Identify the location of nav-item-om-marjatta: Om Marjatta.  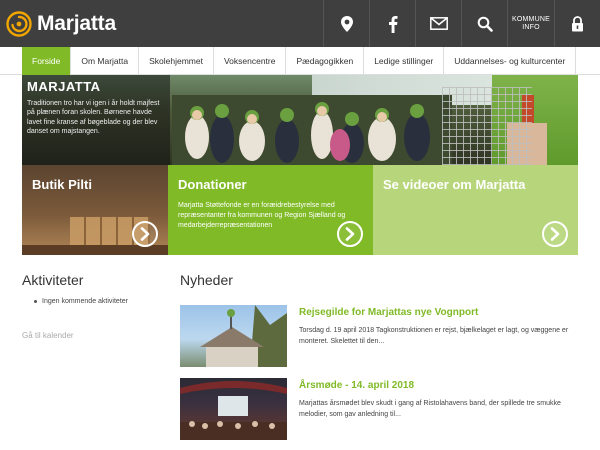
(105, 61).